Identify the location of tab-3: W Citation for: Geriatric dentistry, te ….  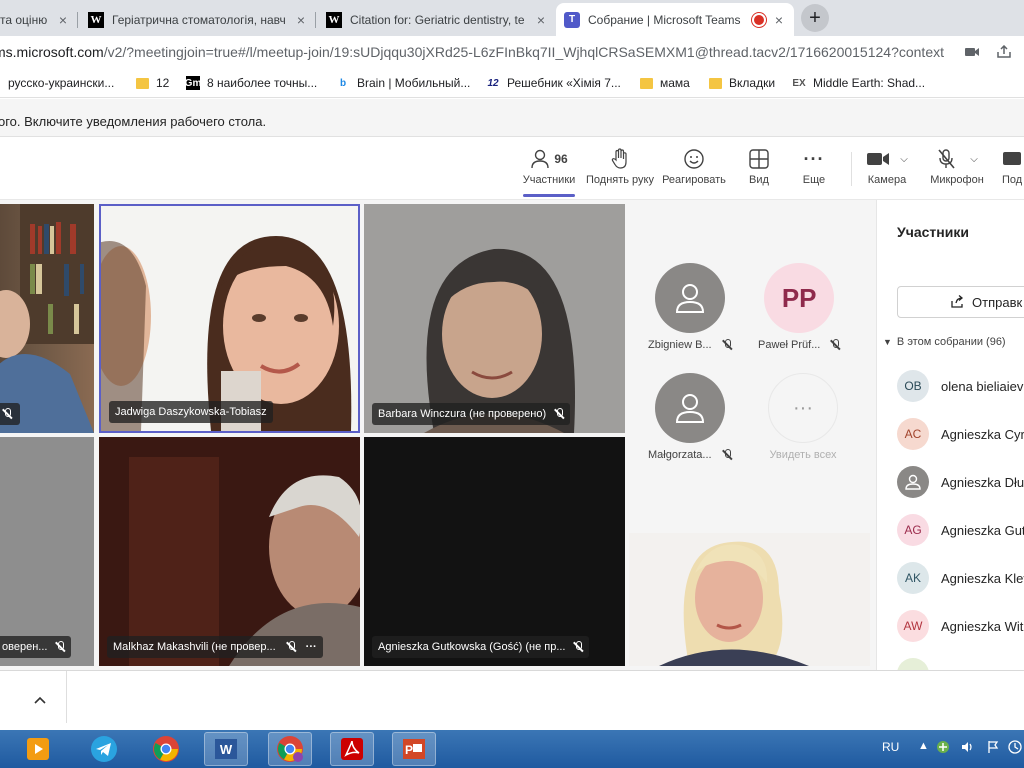
(437, 19).